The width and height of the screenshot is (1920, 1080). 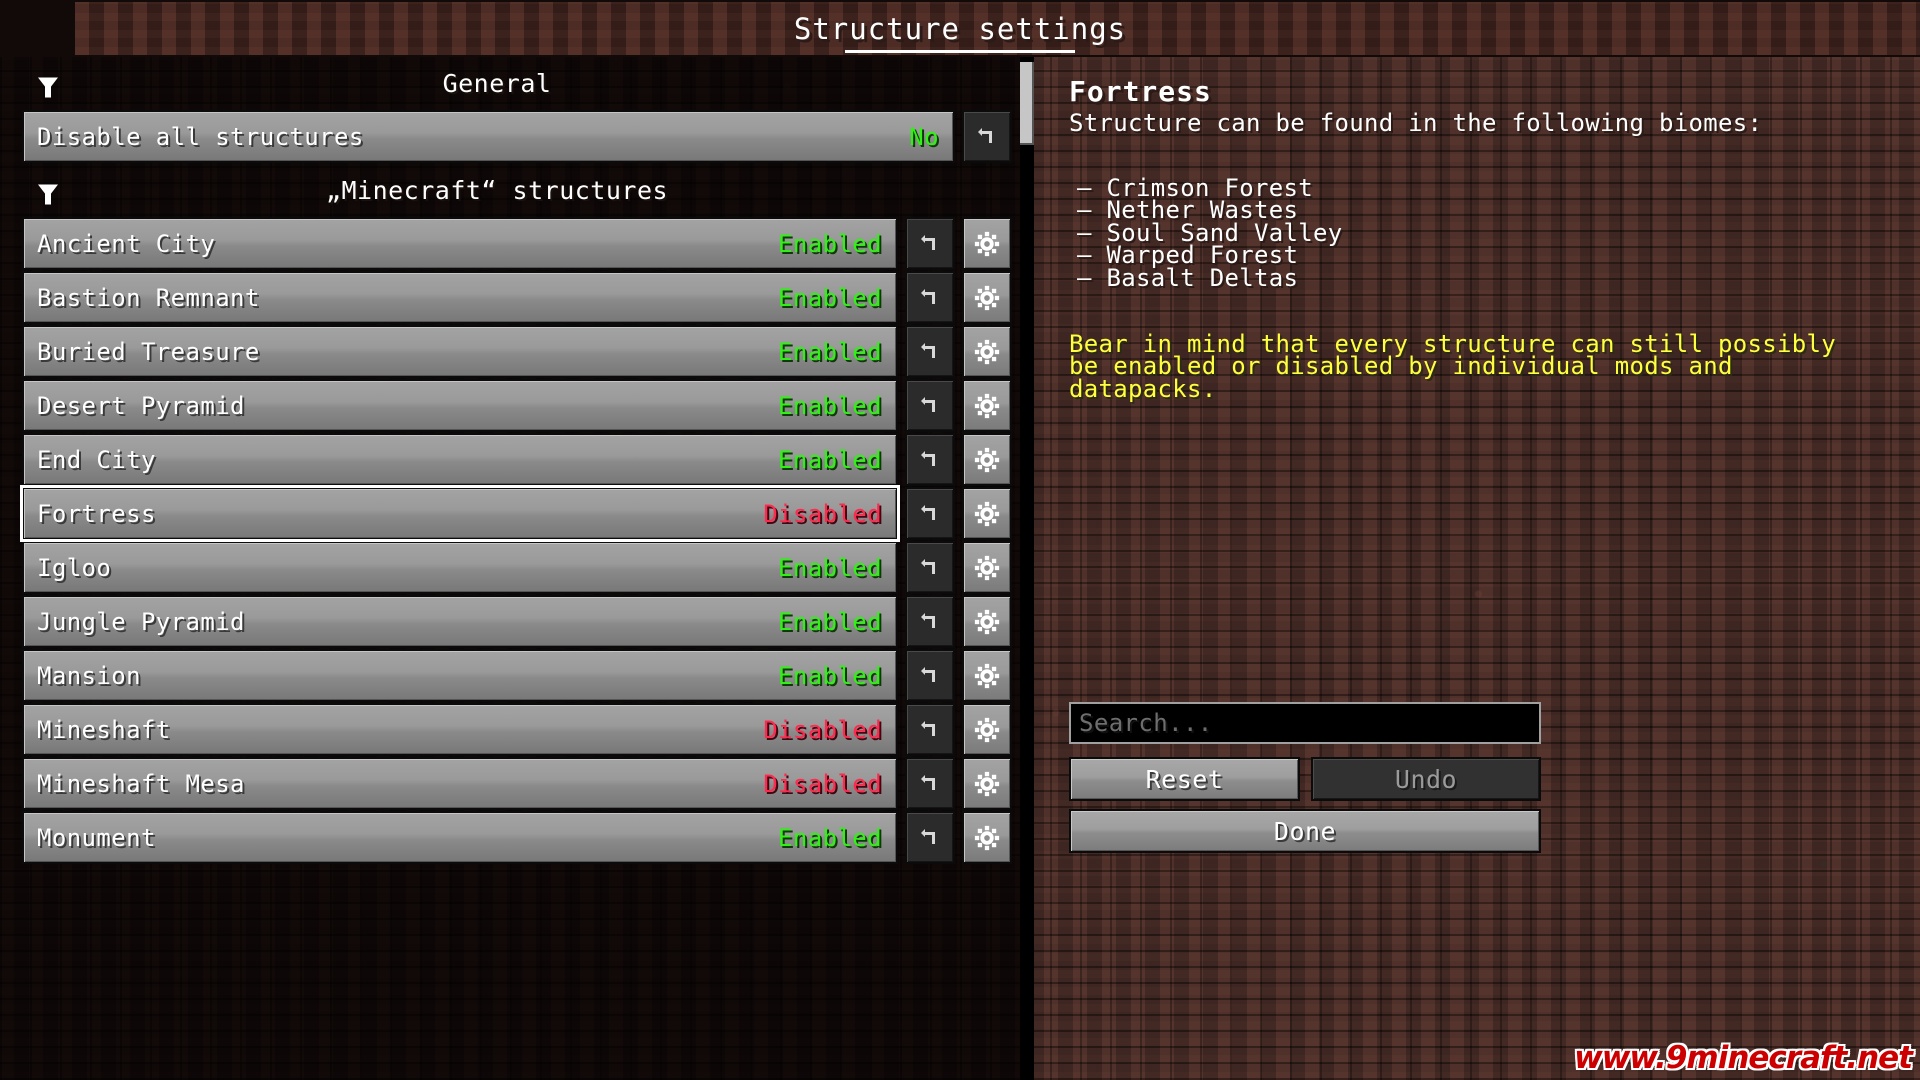 I want to click on structure-toggle-button: Igloo Enabled, so click(x=460, y=567).